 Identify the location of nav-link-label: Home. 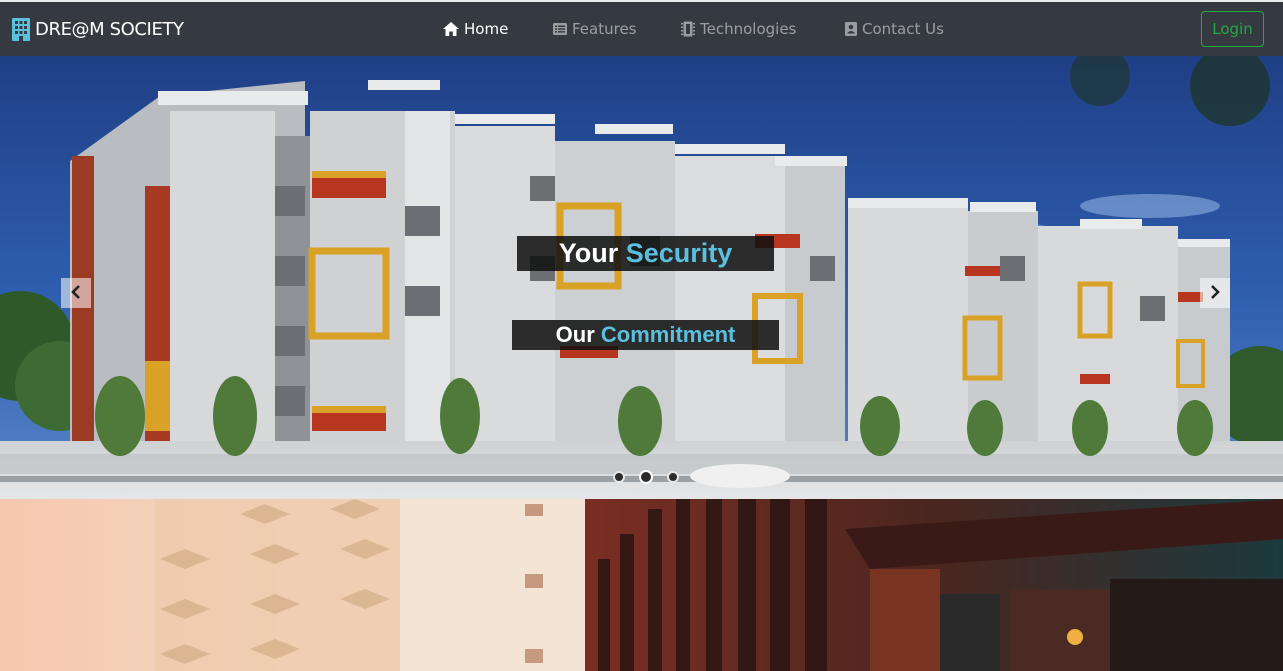
(486, 29).